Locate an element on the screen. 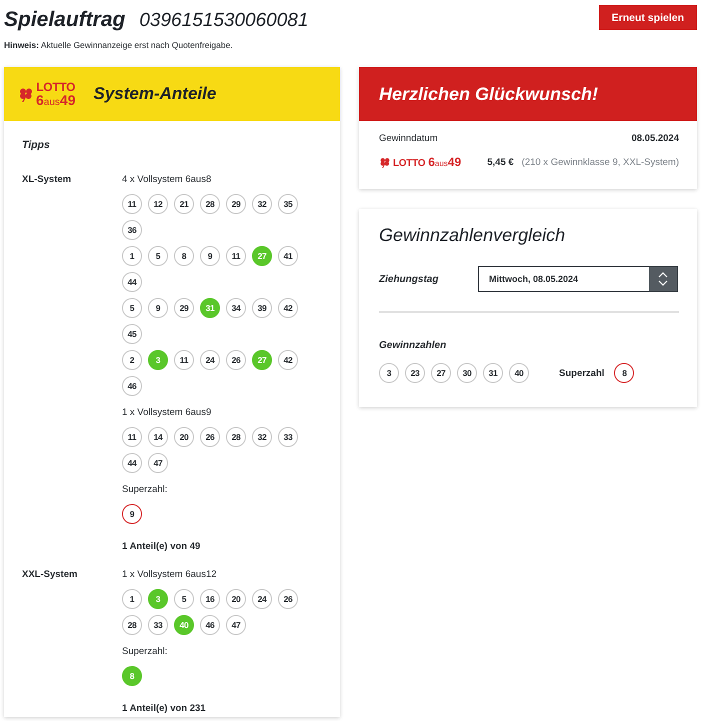 This screenshot has width=702, height=721. win-detail: (210 x Gewinnklasse 9, XXL-System) is located at coordinates (600, 162).